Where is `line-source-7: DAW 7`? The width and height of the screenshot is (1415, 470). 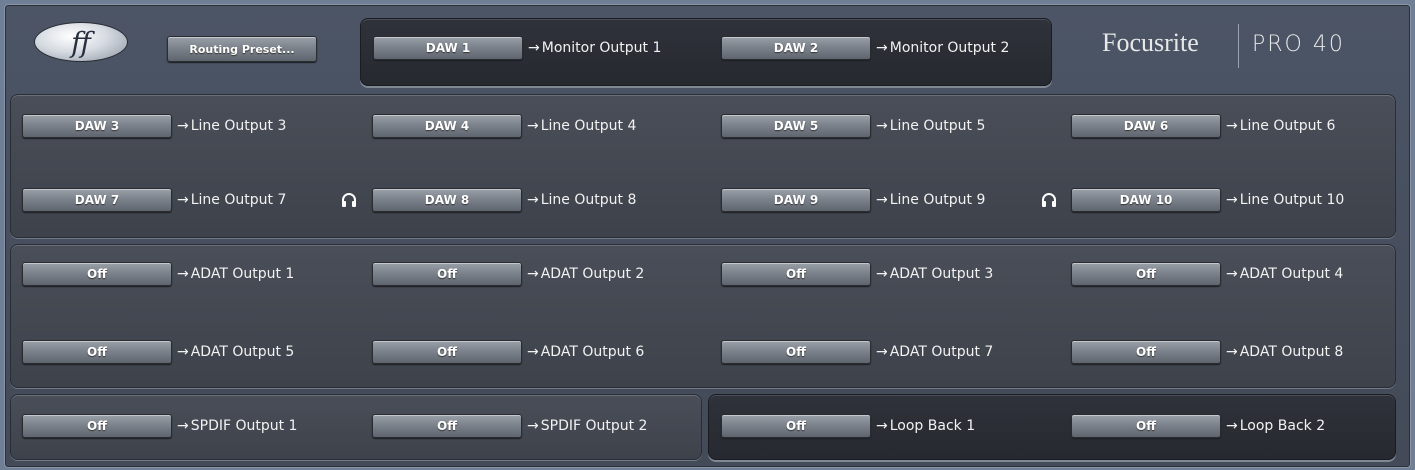 line-source-7: DAW 7 is located at coordinates (97, 200).